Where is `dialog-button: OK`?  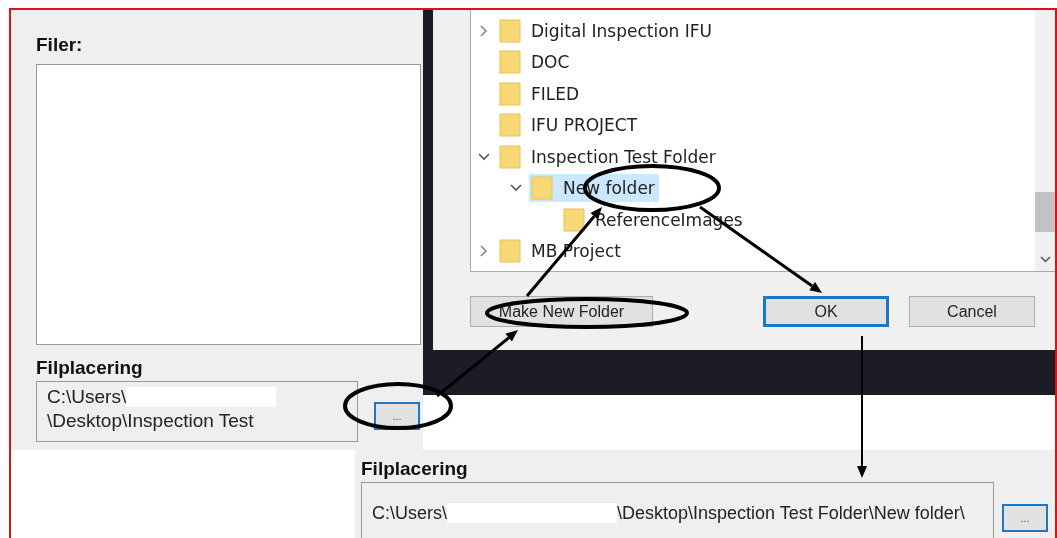 dialog-button: OK is located at coordinates (826, 311).